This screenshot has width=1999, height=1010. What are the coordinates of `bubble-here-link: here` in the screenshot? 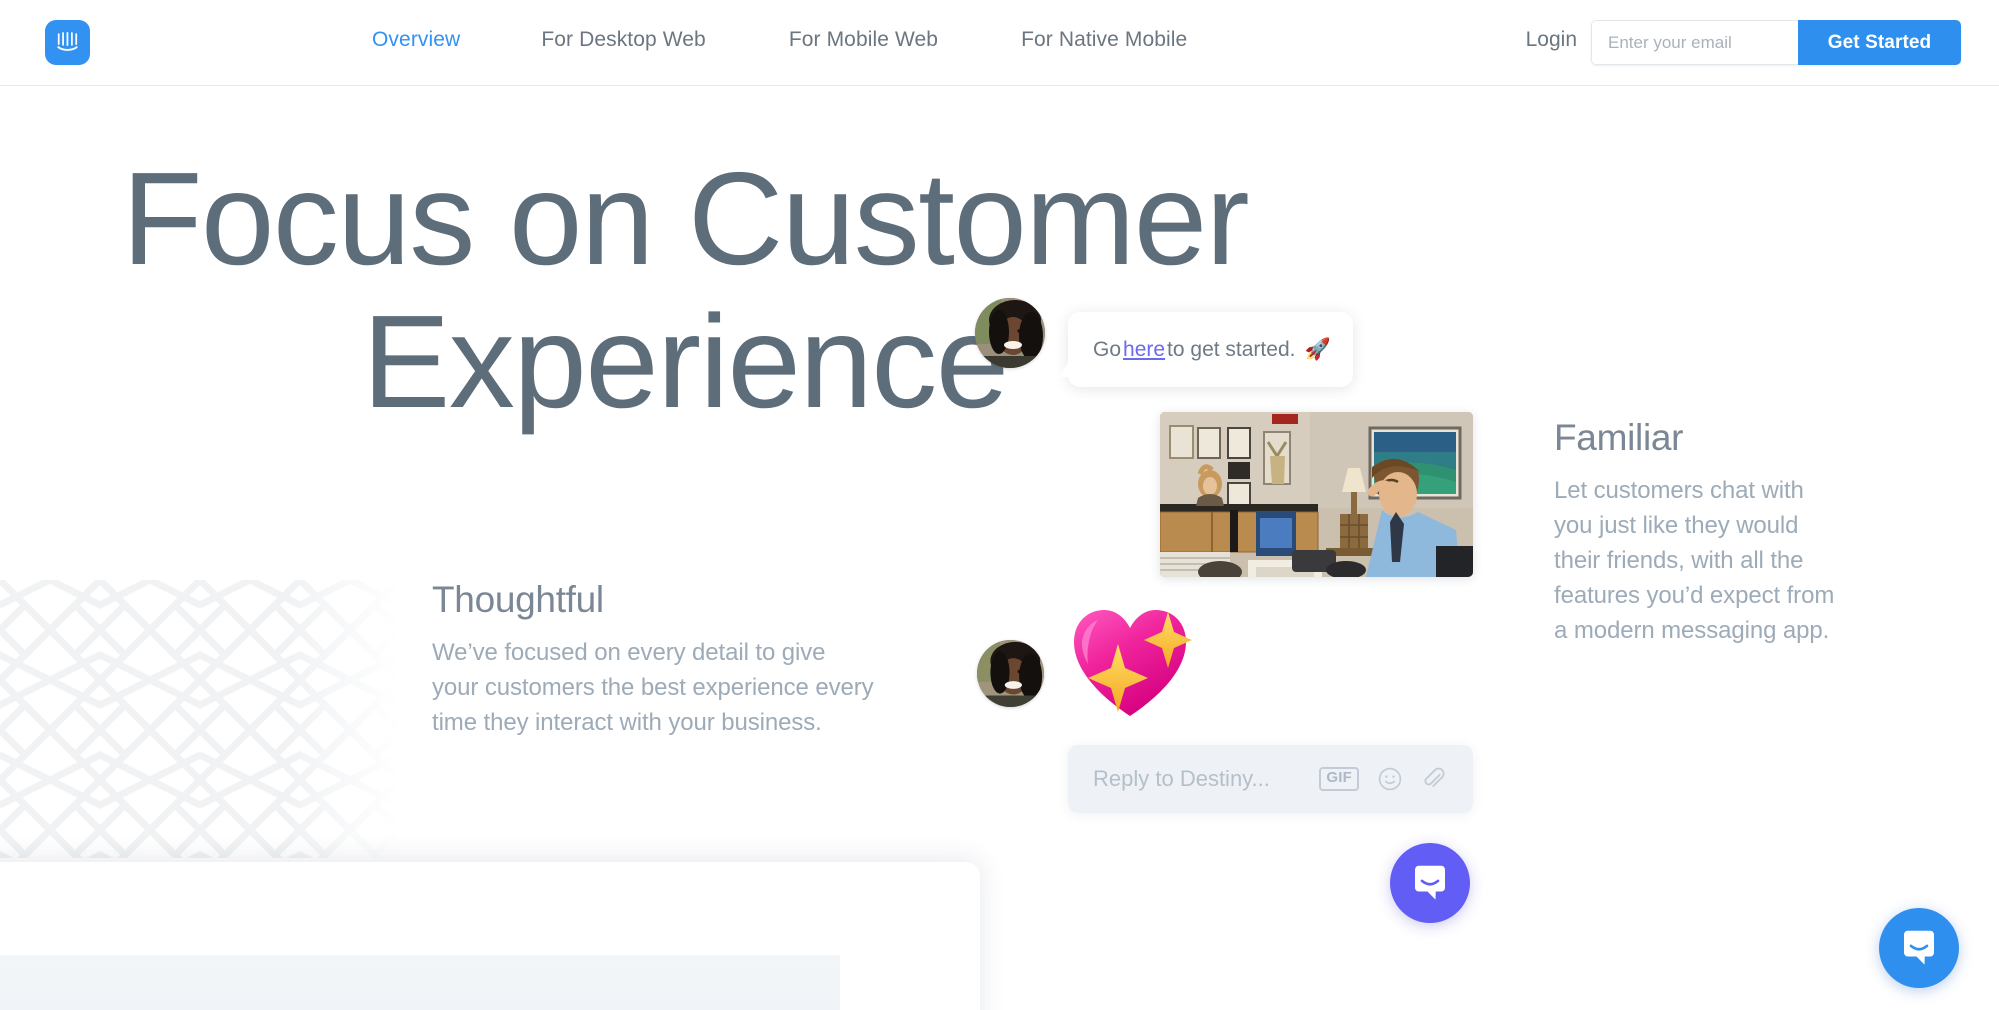 It's located at (1144, 350).